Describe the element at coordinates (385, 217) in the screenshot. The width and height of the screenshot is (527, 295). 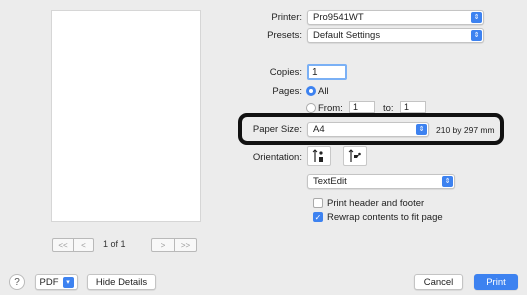
I see `rewrap-contents-label: Rewrap contents to fit page` at that location.